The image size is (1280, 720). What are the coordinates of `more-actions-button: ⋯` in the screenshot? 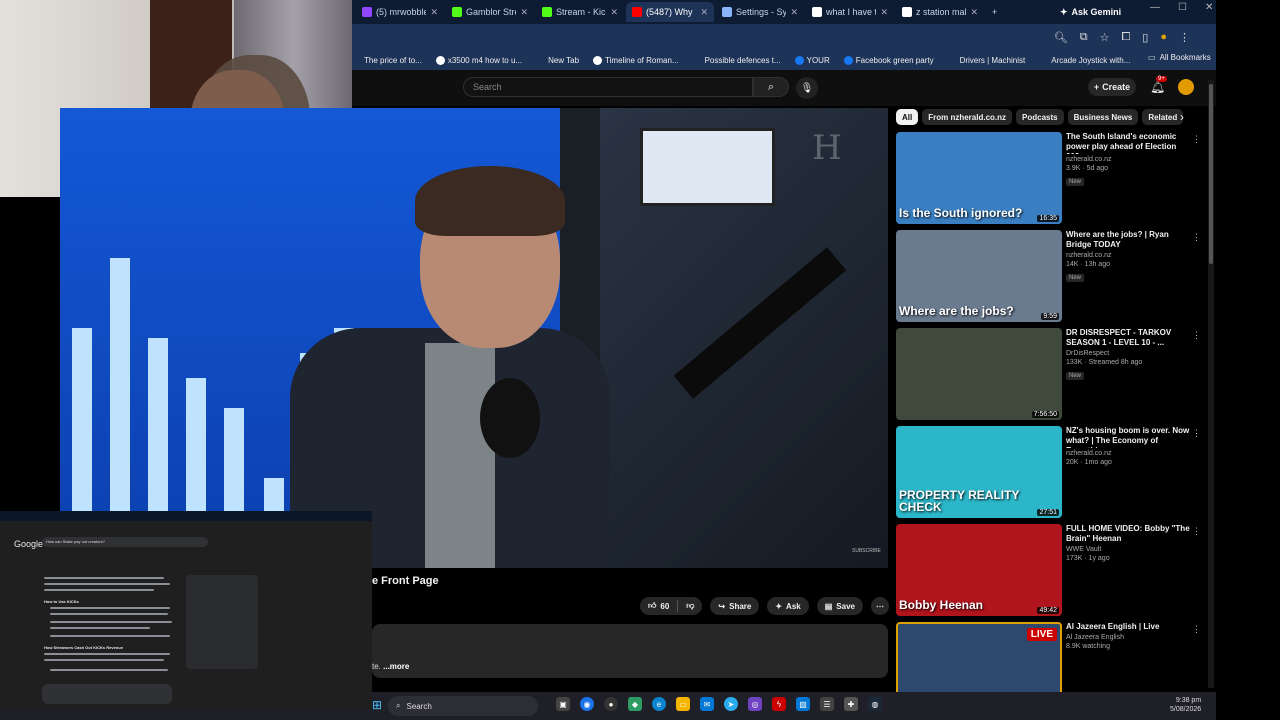 It's located at (879, 606).